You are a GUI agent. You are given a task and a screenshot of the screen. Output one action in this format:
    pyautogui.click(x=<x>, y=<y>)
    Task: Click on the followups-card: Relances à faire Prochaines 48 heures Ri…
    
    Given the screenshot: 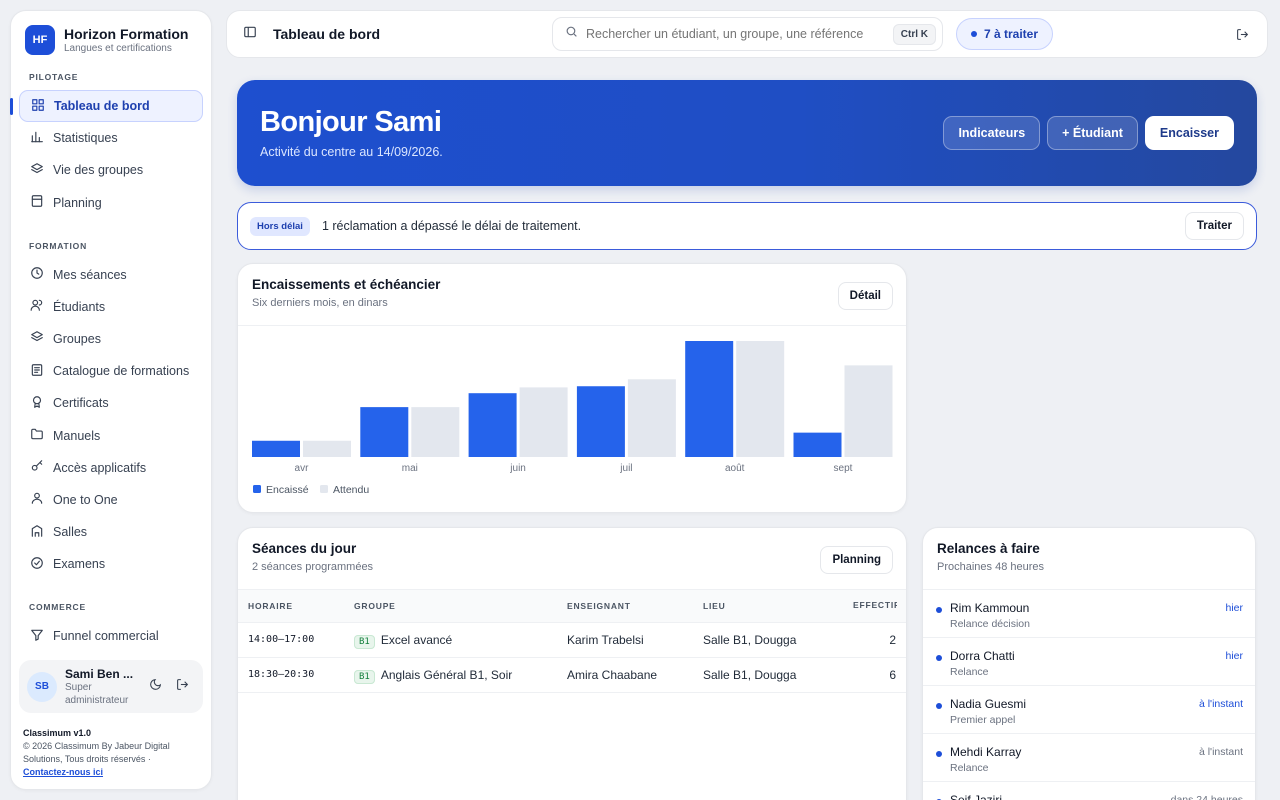 What is the action you would take?
    pyautogui.click(x=1089, y=663)
    